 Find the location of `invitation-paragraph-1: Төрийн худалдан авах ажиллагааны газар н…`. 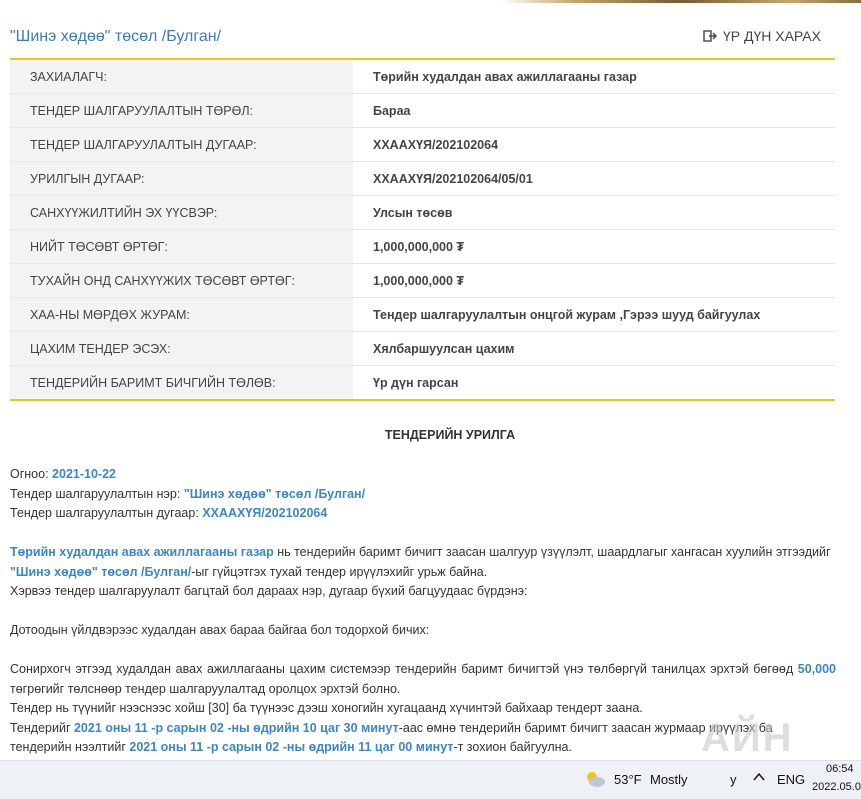

invitation-paragraph-1: Төрийн худалдан авах ажиллагааны газар н… is located at coordinates (423, 562).